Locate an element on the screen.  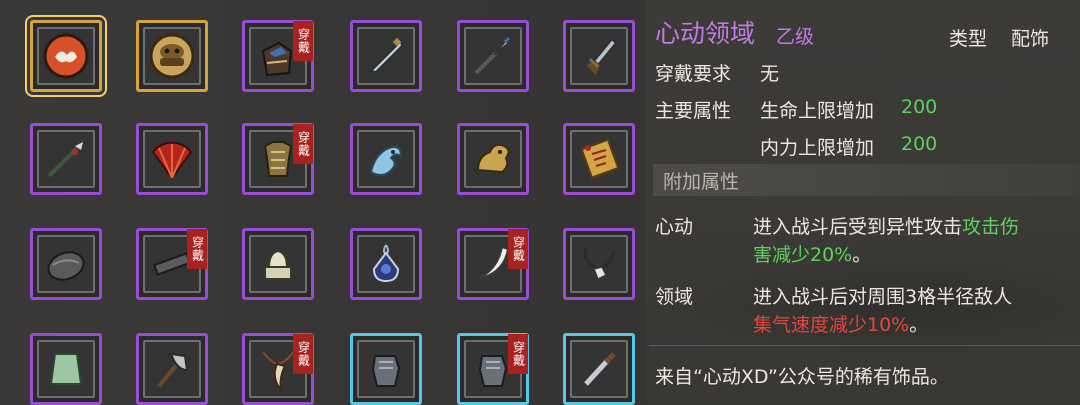
green-glaive-icon is located at coordinates (65, 160).